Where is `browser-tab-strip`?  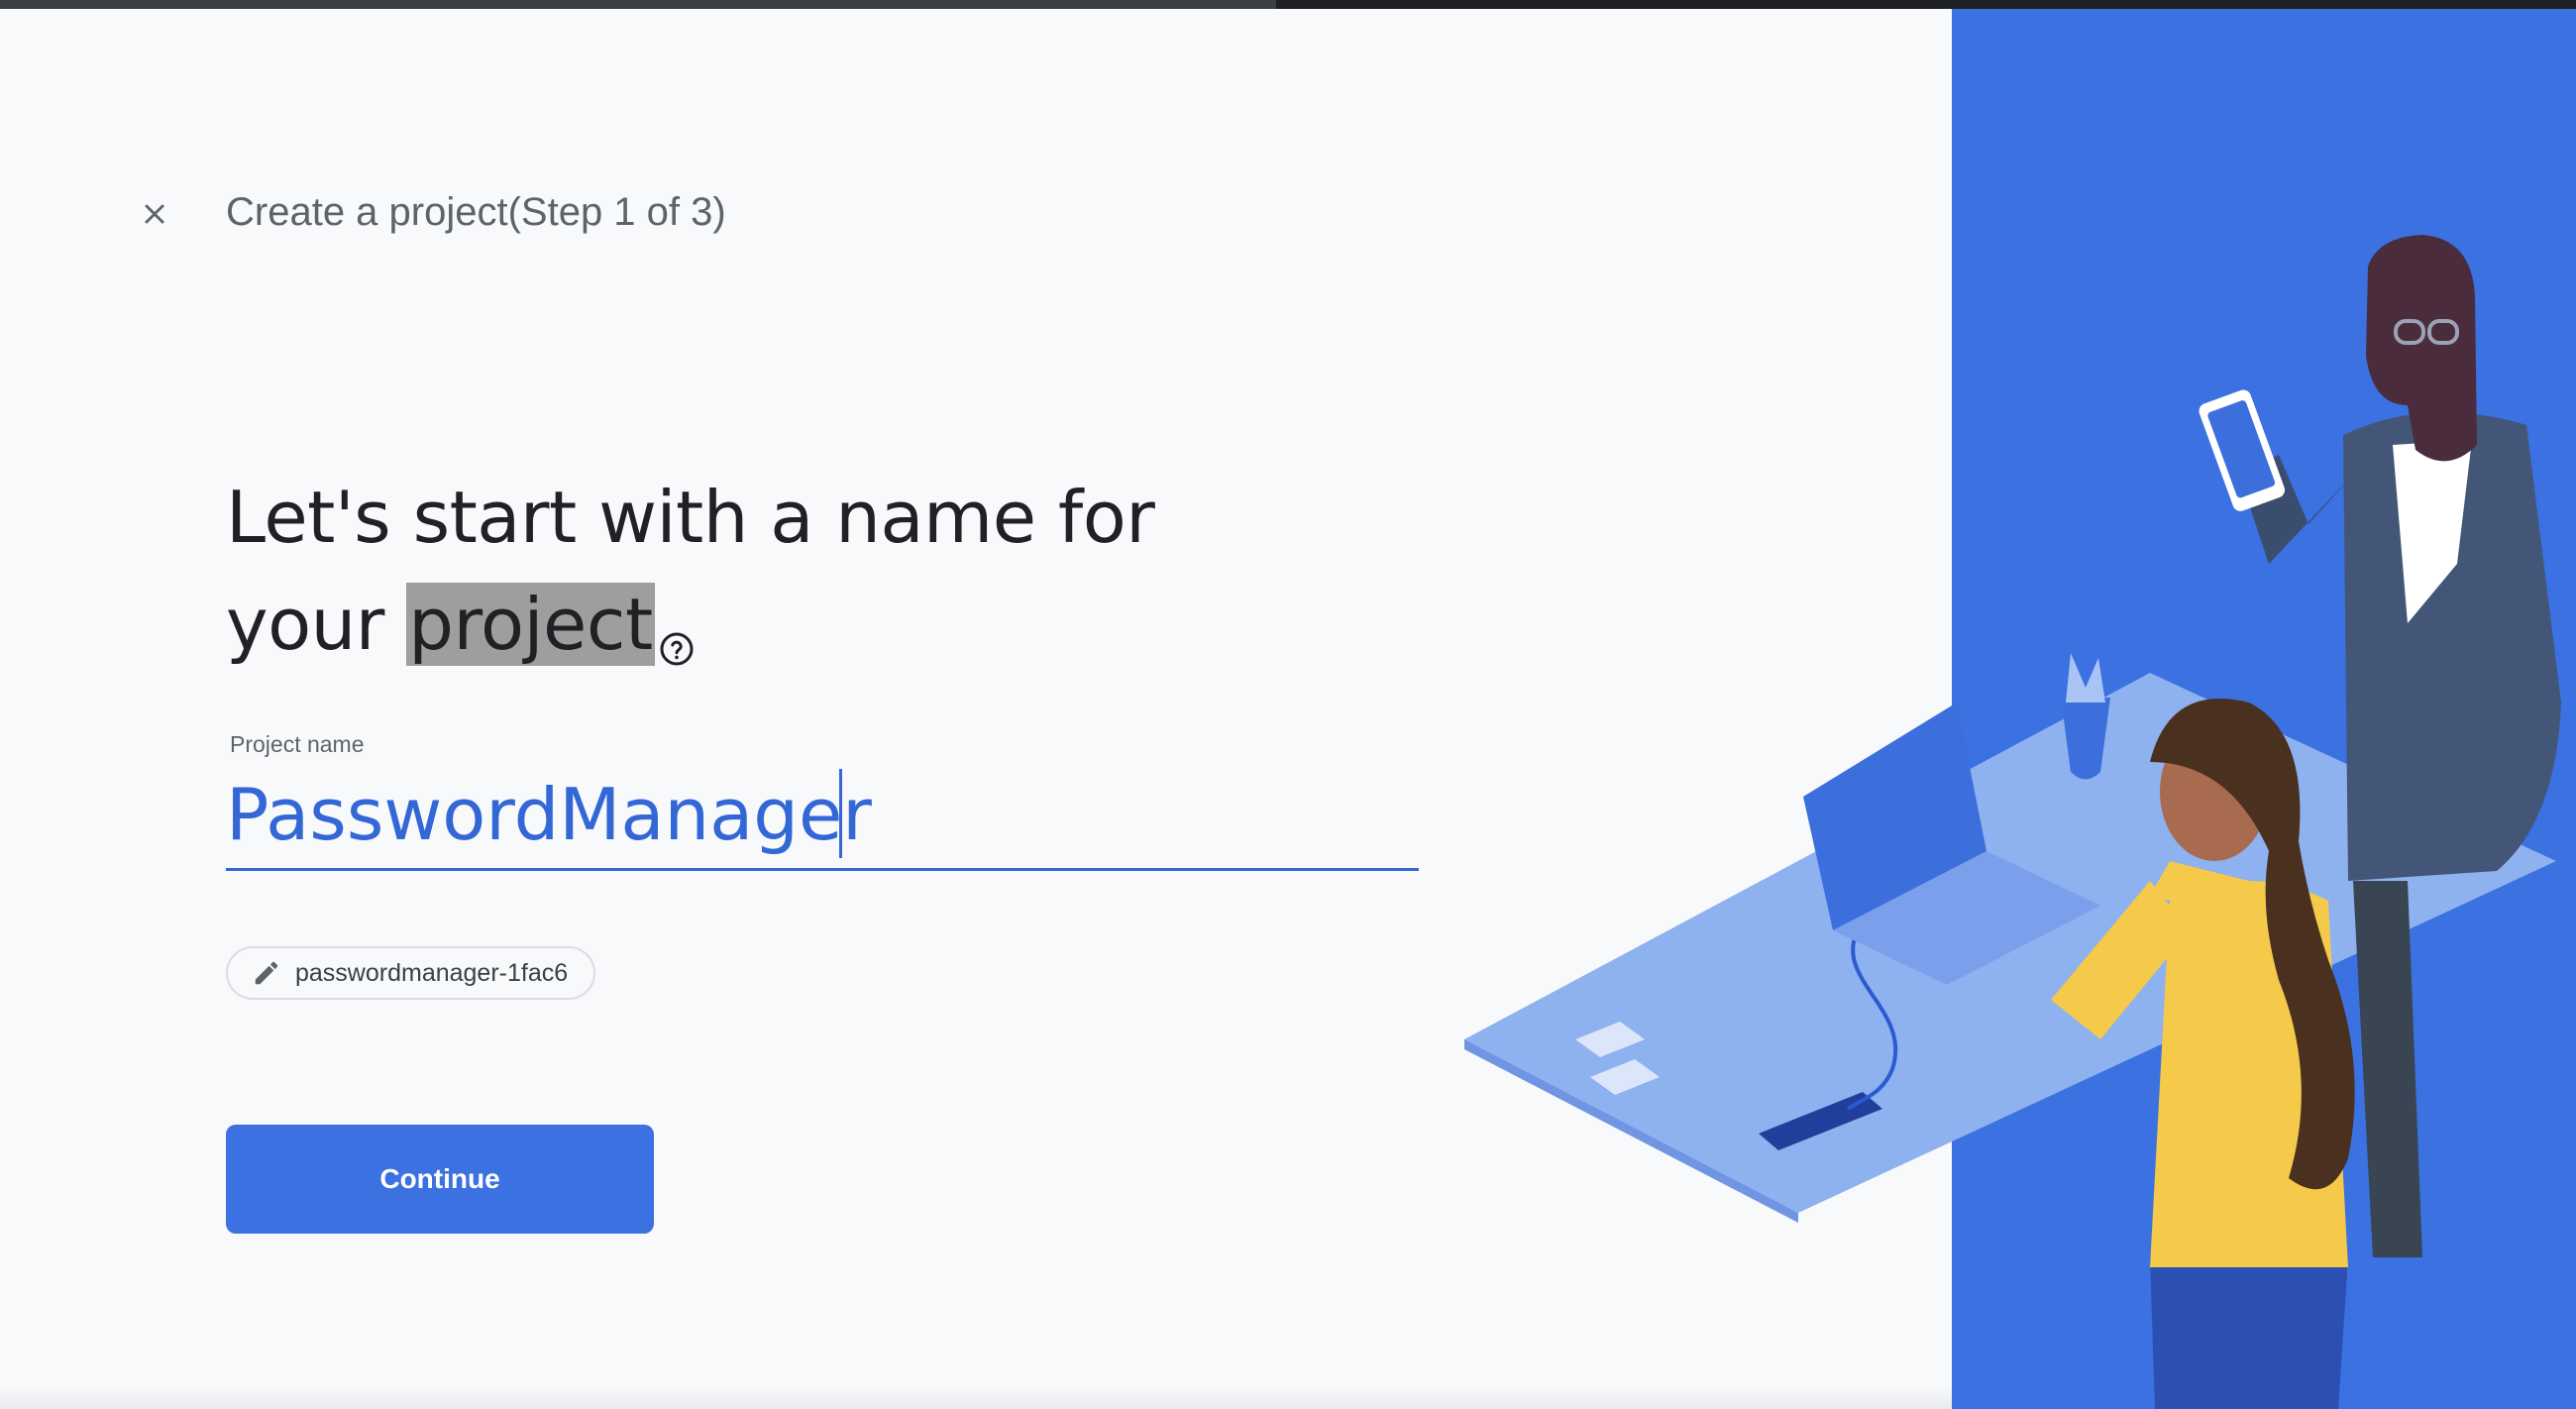 browser-tab-strip is located at coordinates (638, 4).